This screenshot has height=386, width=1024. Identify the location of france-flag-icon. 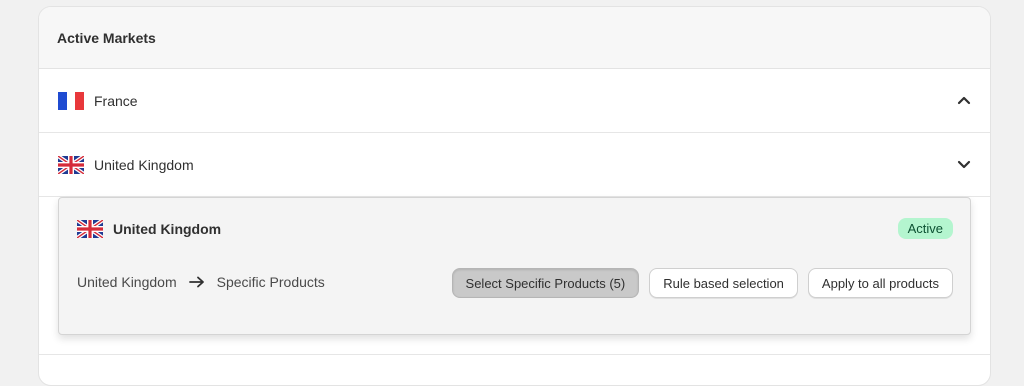
(71, 100).